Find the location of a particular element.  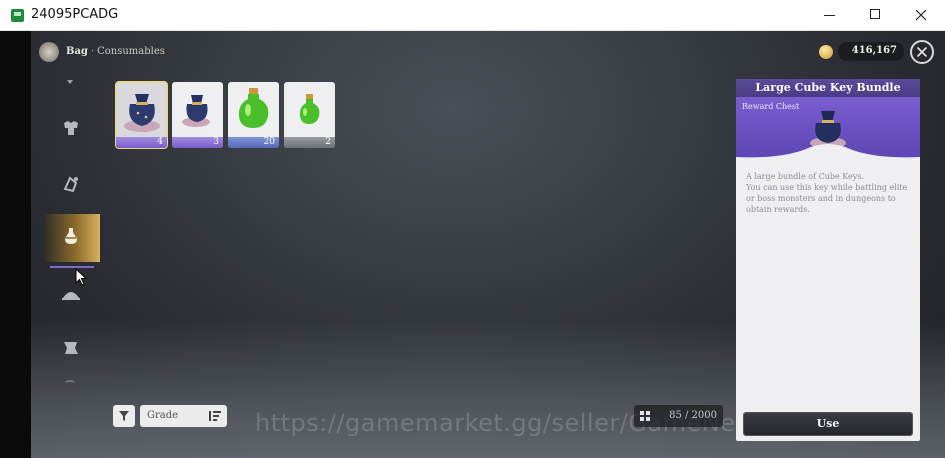

minimize-button is located at coordinates (829, 15).